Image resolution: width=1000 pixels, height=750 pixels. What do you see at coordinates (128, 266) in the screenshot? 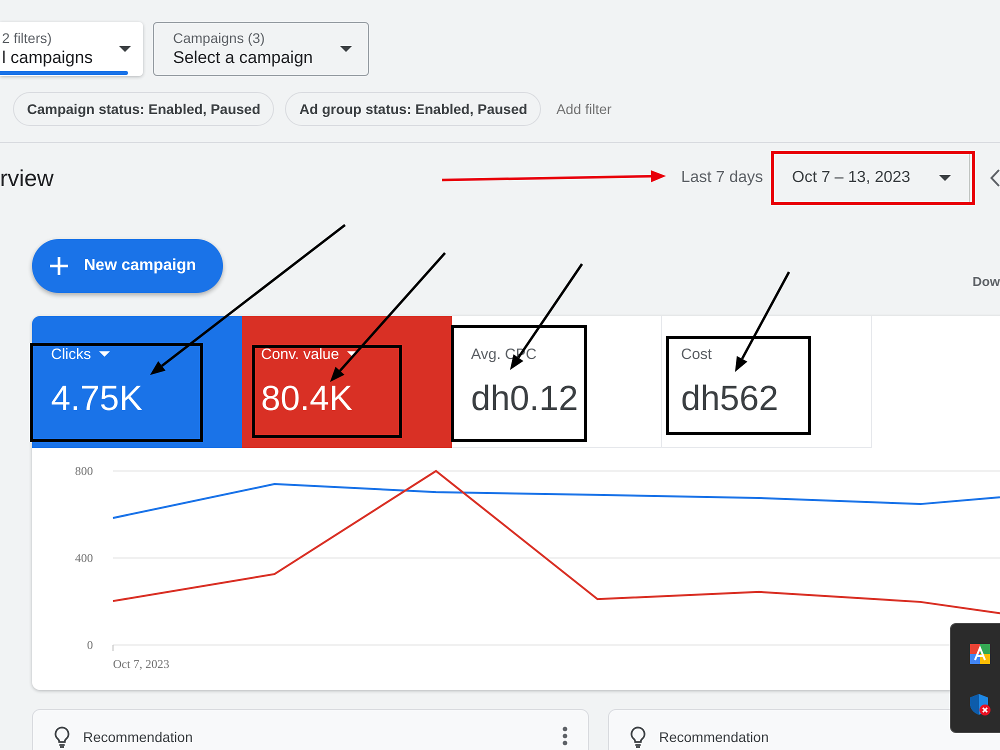
I see `new-campaign-button: New campaign` at bounding box center [128, 266].